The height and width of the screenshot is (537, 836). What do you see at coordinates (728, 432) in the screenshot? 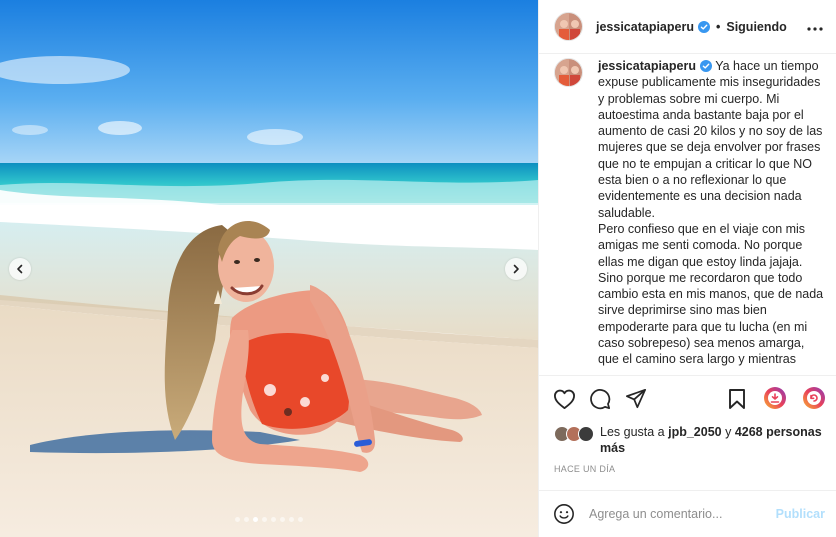
I see `likes-middle: y` at bounding box center [728, 432].